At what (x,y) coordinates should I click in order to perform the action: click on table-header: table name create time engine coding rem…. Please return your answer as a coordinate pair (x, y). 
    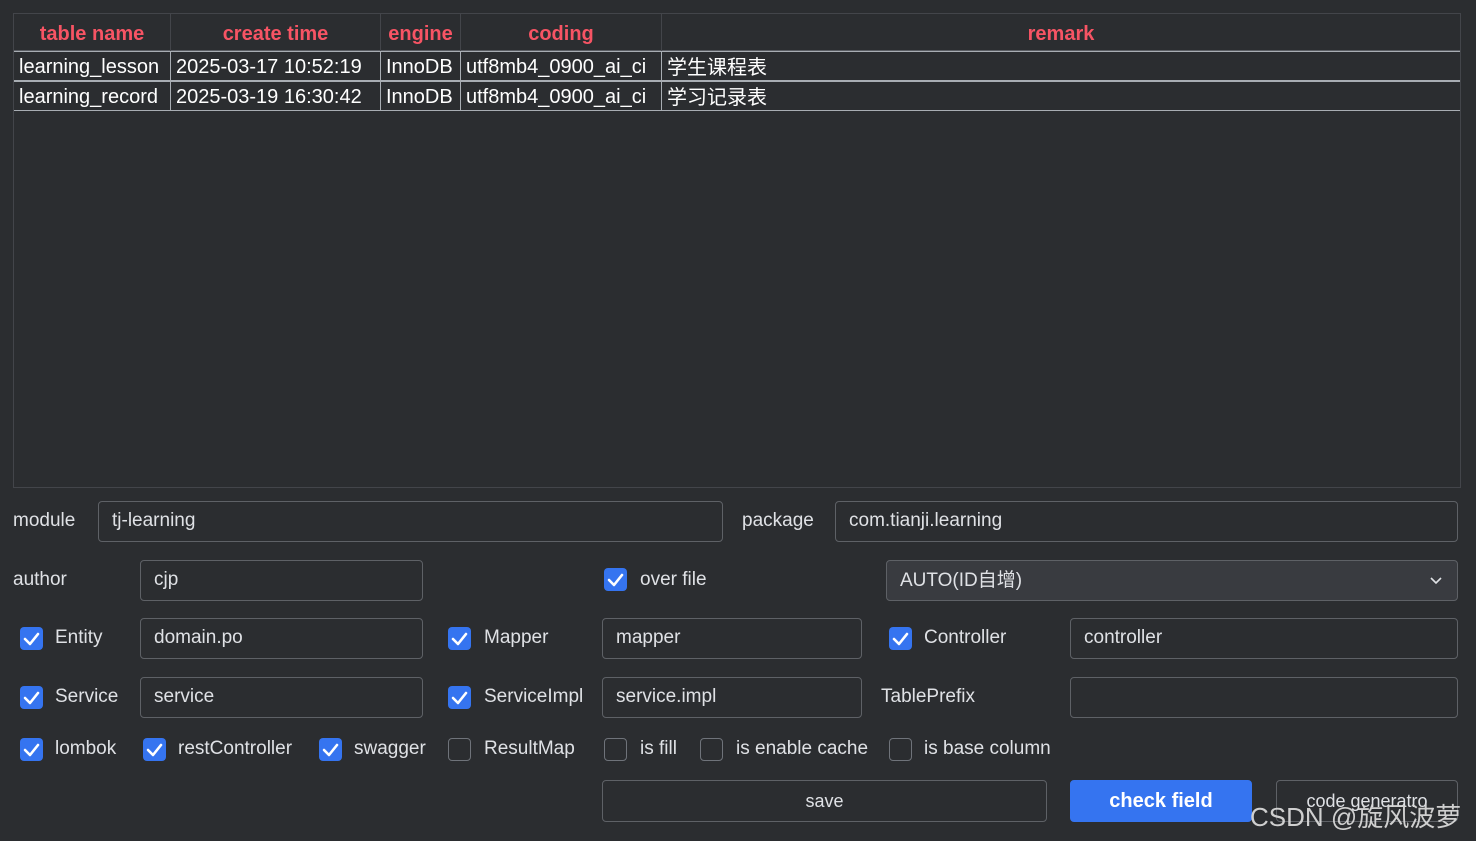
    Looking at the image, I should click on (737, 32).